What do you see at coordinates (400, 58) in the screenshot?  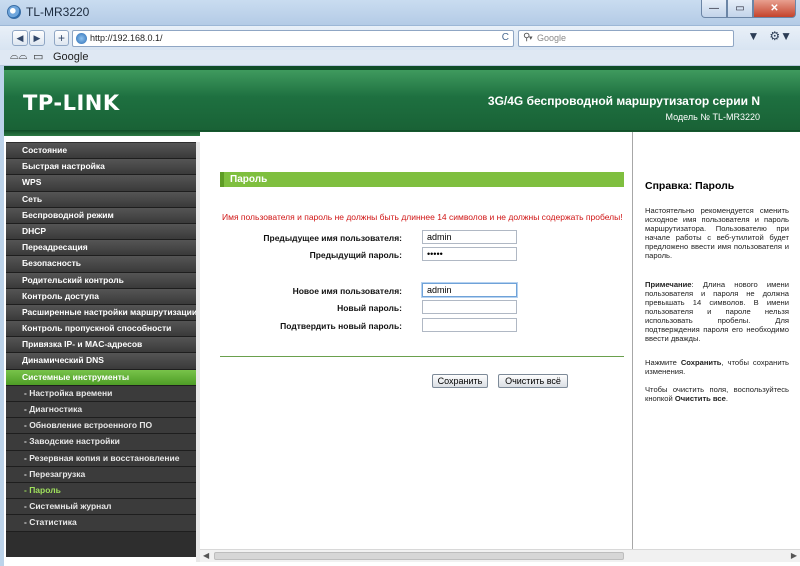 I see `bookmarks-bar: ⌓⌓ ▭ Google` at bounding box center [400, 58].